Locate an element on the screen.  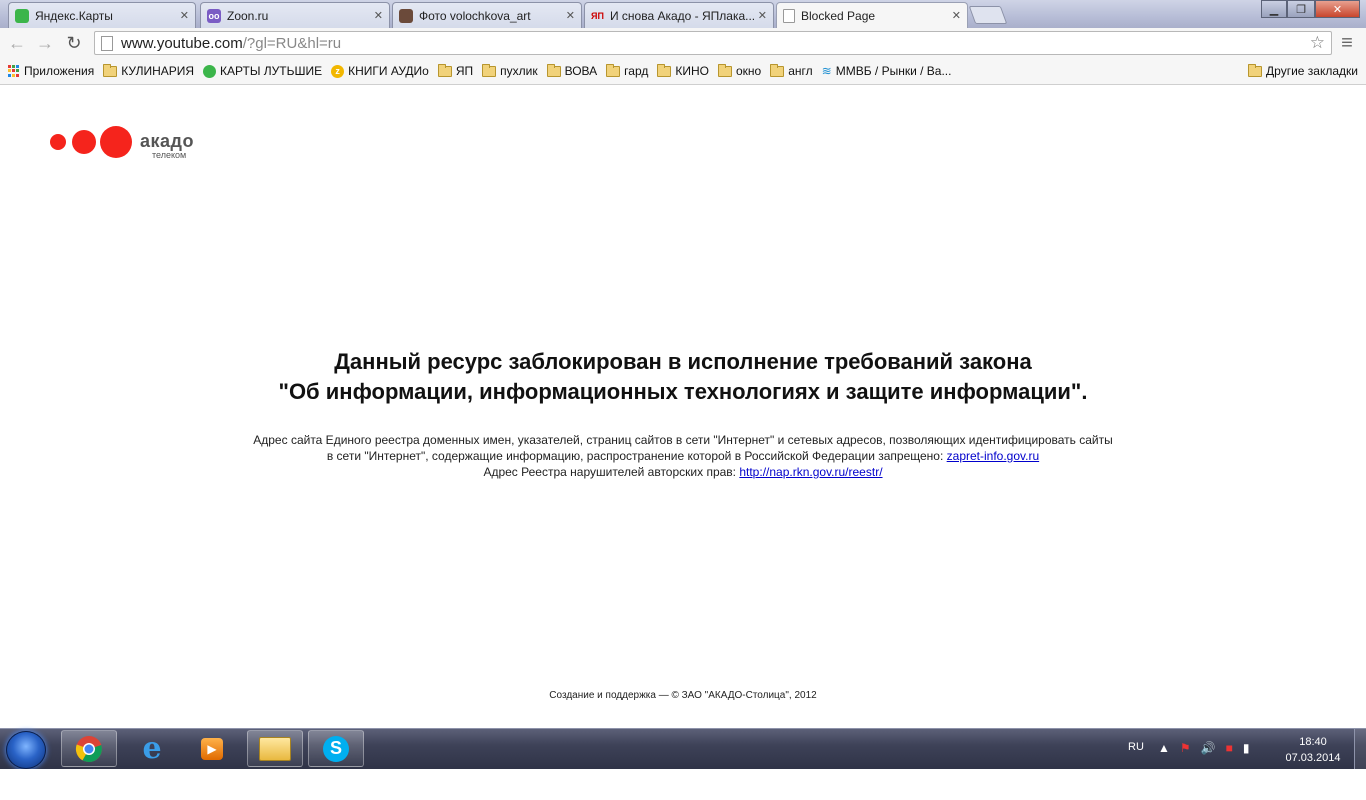
taskbar-chrome is located at coordinates (89, 748).